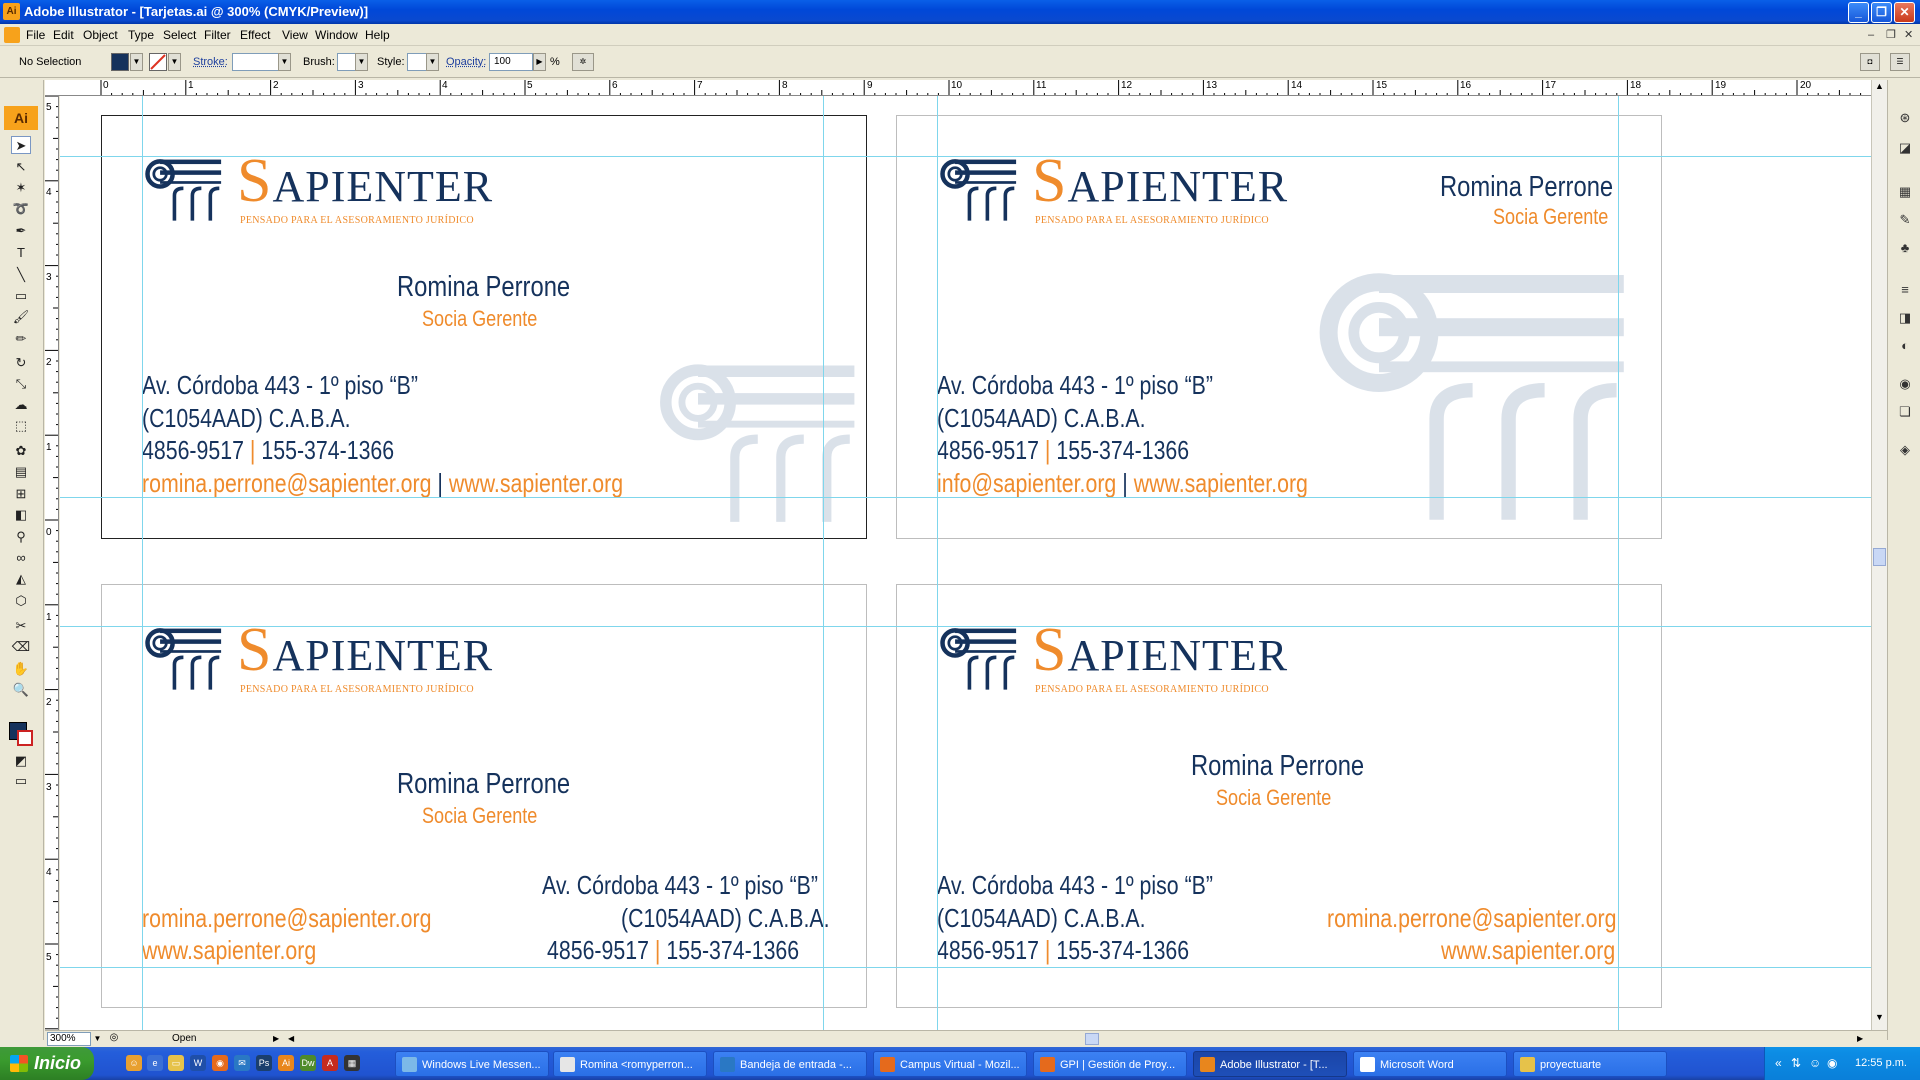 This screenshot has height=1080, width=1920. Describe the element at coordinates (21, 647) in the screenshot. I see `eraser-tool-icon: ⌫` at that location.